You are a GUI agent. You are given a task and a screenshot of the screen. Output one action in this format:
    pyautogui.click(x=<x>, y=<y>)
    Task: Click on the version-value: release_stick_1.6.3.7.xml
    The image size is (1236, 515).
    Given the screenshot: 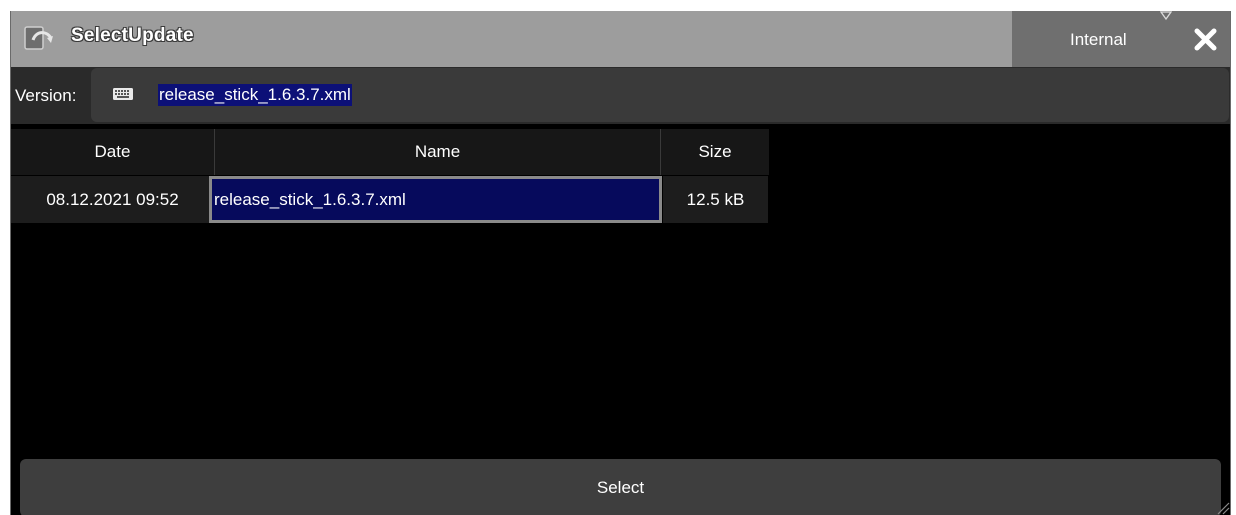 What is the action you would take?
    pyautogui.click(x=255, y=95)
    